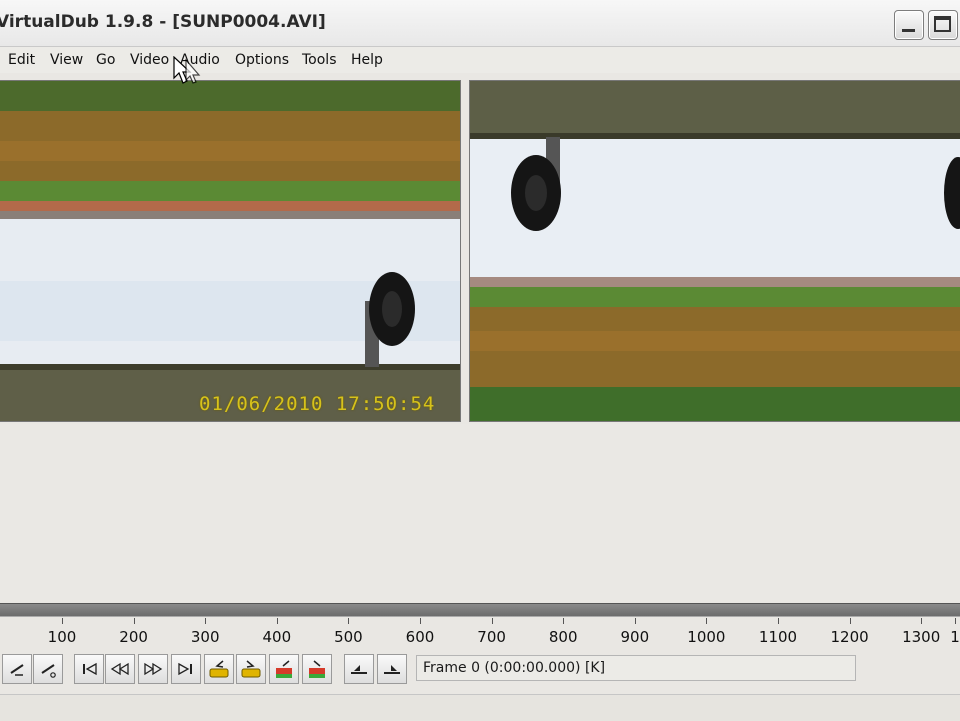 The image size is (960, 721). What do you see at coordinates (480, 610) in the screenshot?
I see `position-slider-track` at bounding box center [480, 610].